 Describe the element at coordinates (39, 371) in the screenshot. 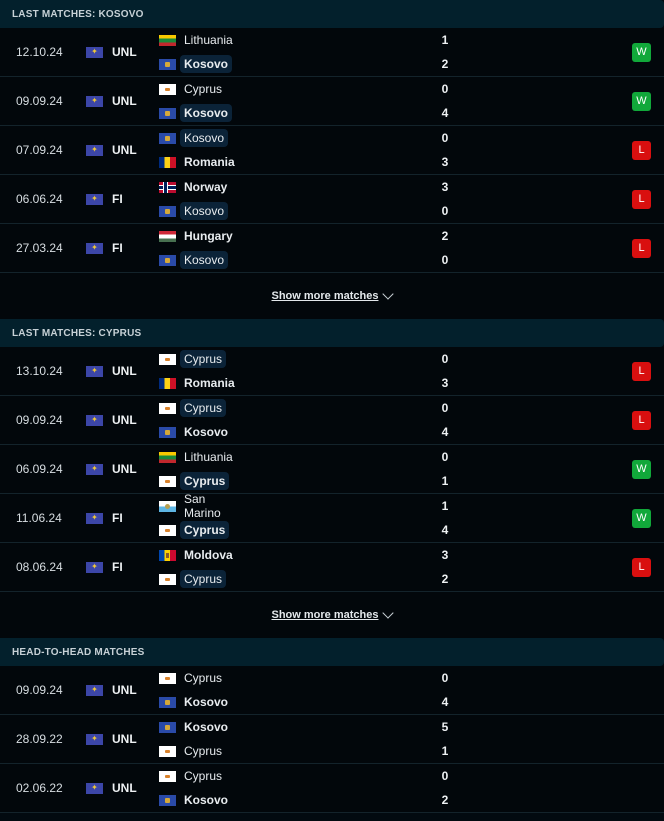

I see `match-date: 13.10.24` at that location.